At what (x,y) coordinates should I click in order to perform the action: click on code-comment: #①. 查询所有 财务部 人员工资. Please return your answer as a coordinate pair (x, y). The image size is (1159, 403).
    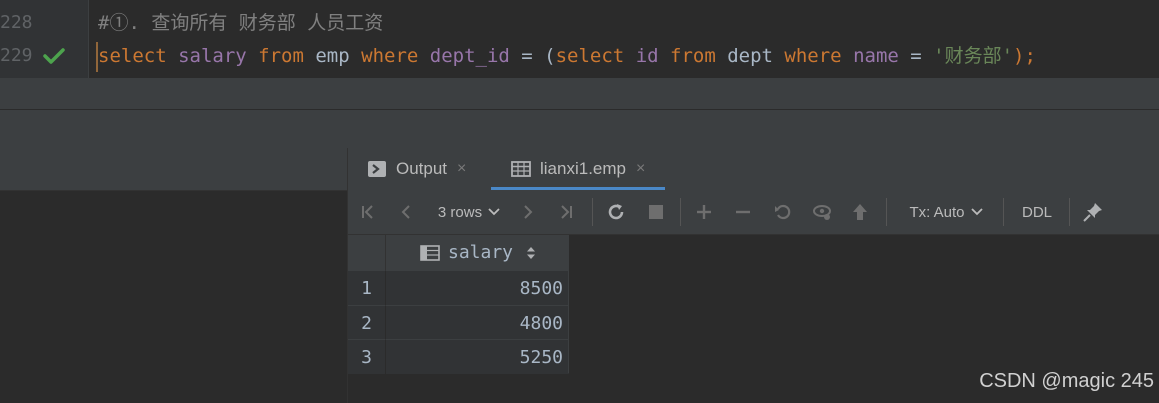
    Looking at the image, I should click on (241, 23).